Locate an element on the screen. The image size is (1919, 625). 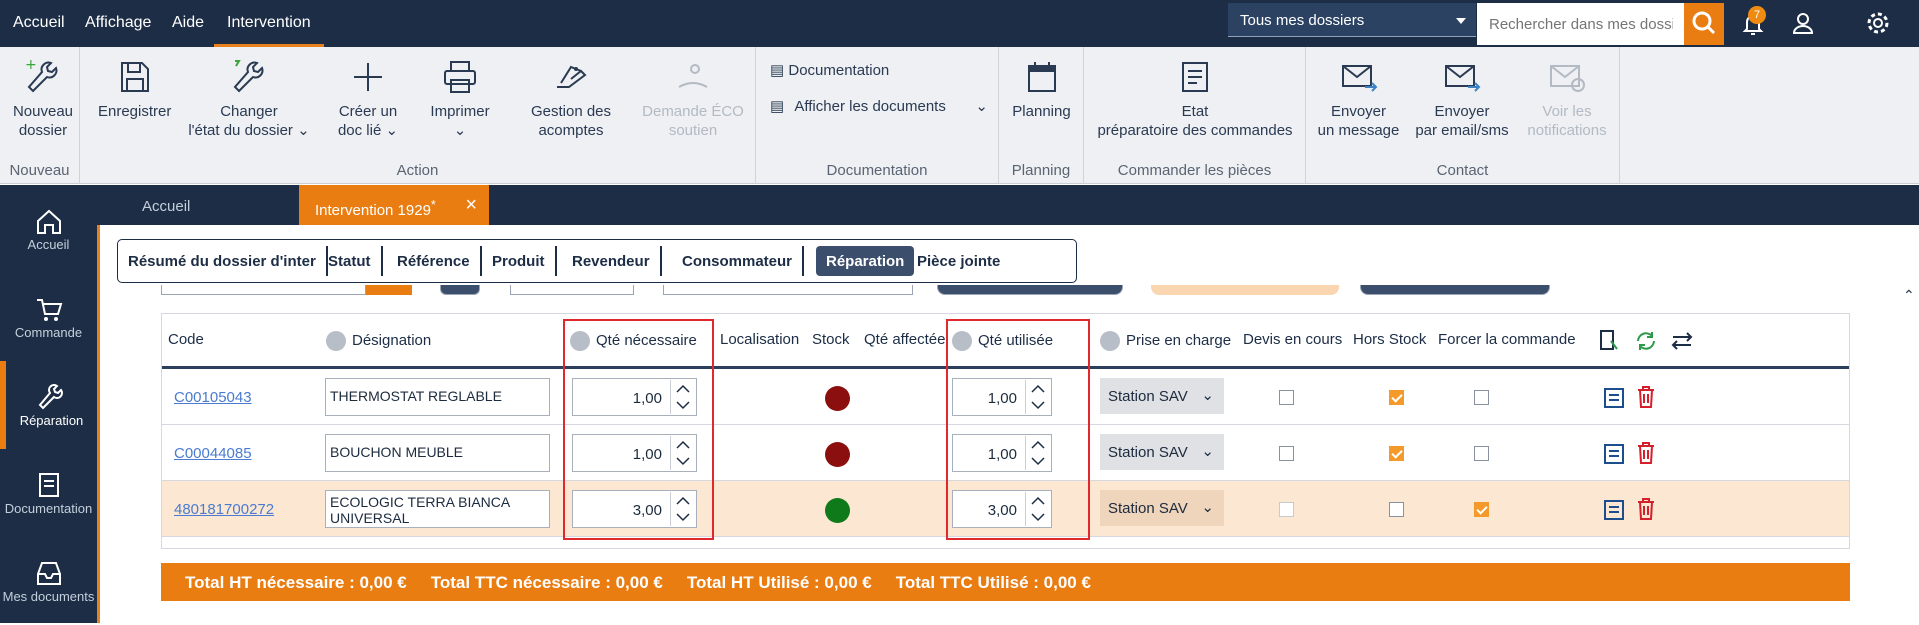
nav-documentation: Documentation is located at coordinates (48, 493).